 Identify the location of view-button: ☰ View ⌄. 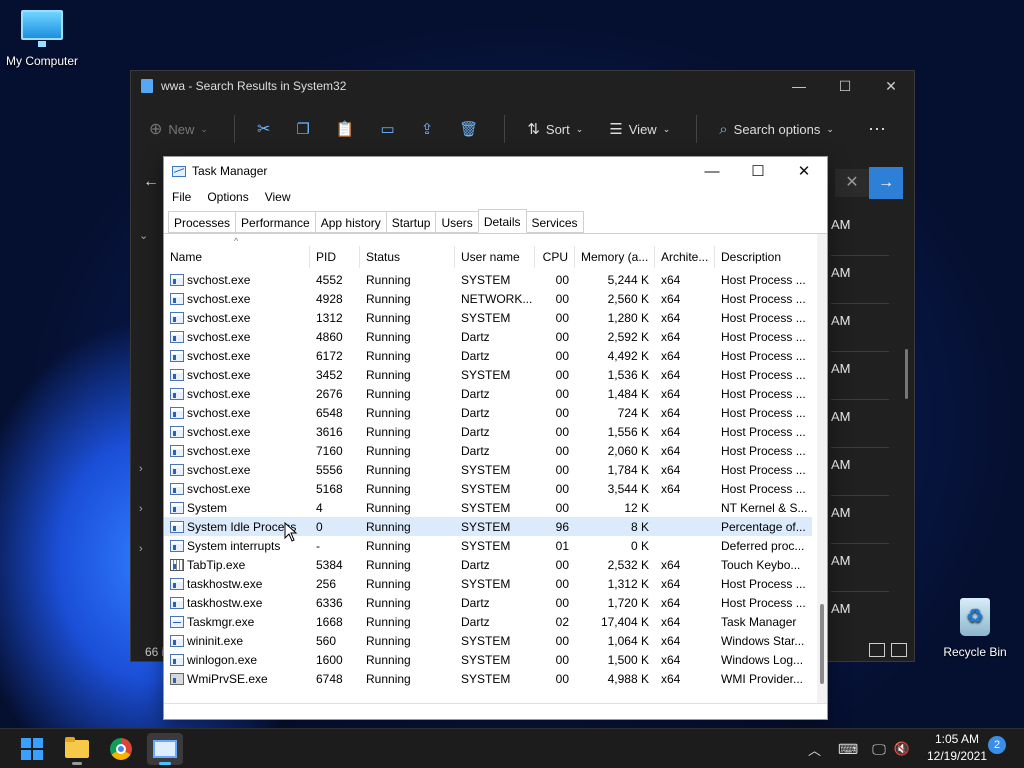
(639, 129).